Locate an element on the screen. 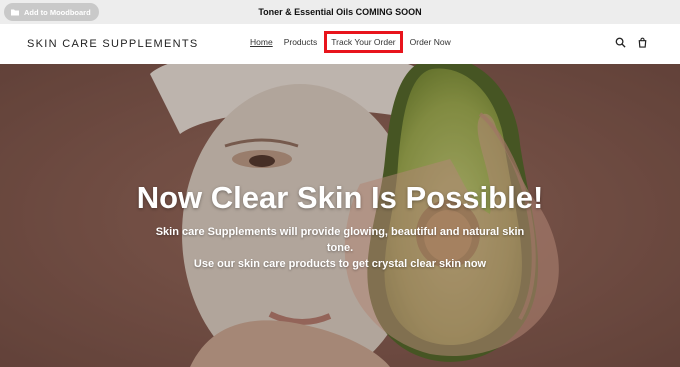 This screenshot has width=680, height=367. nav-home: Home is located at coordinates (261, 42).